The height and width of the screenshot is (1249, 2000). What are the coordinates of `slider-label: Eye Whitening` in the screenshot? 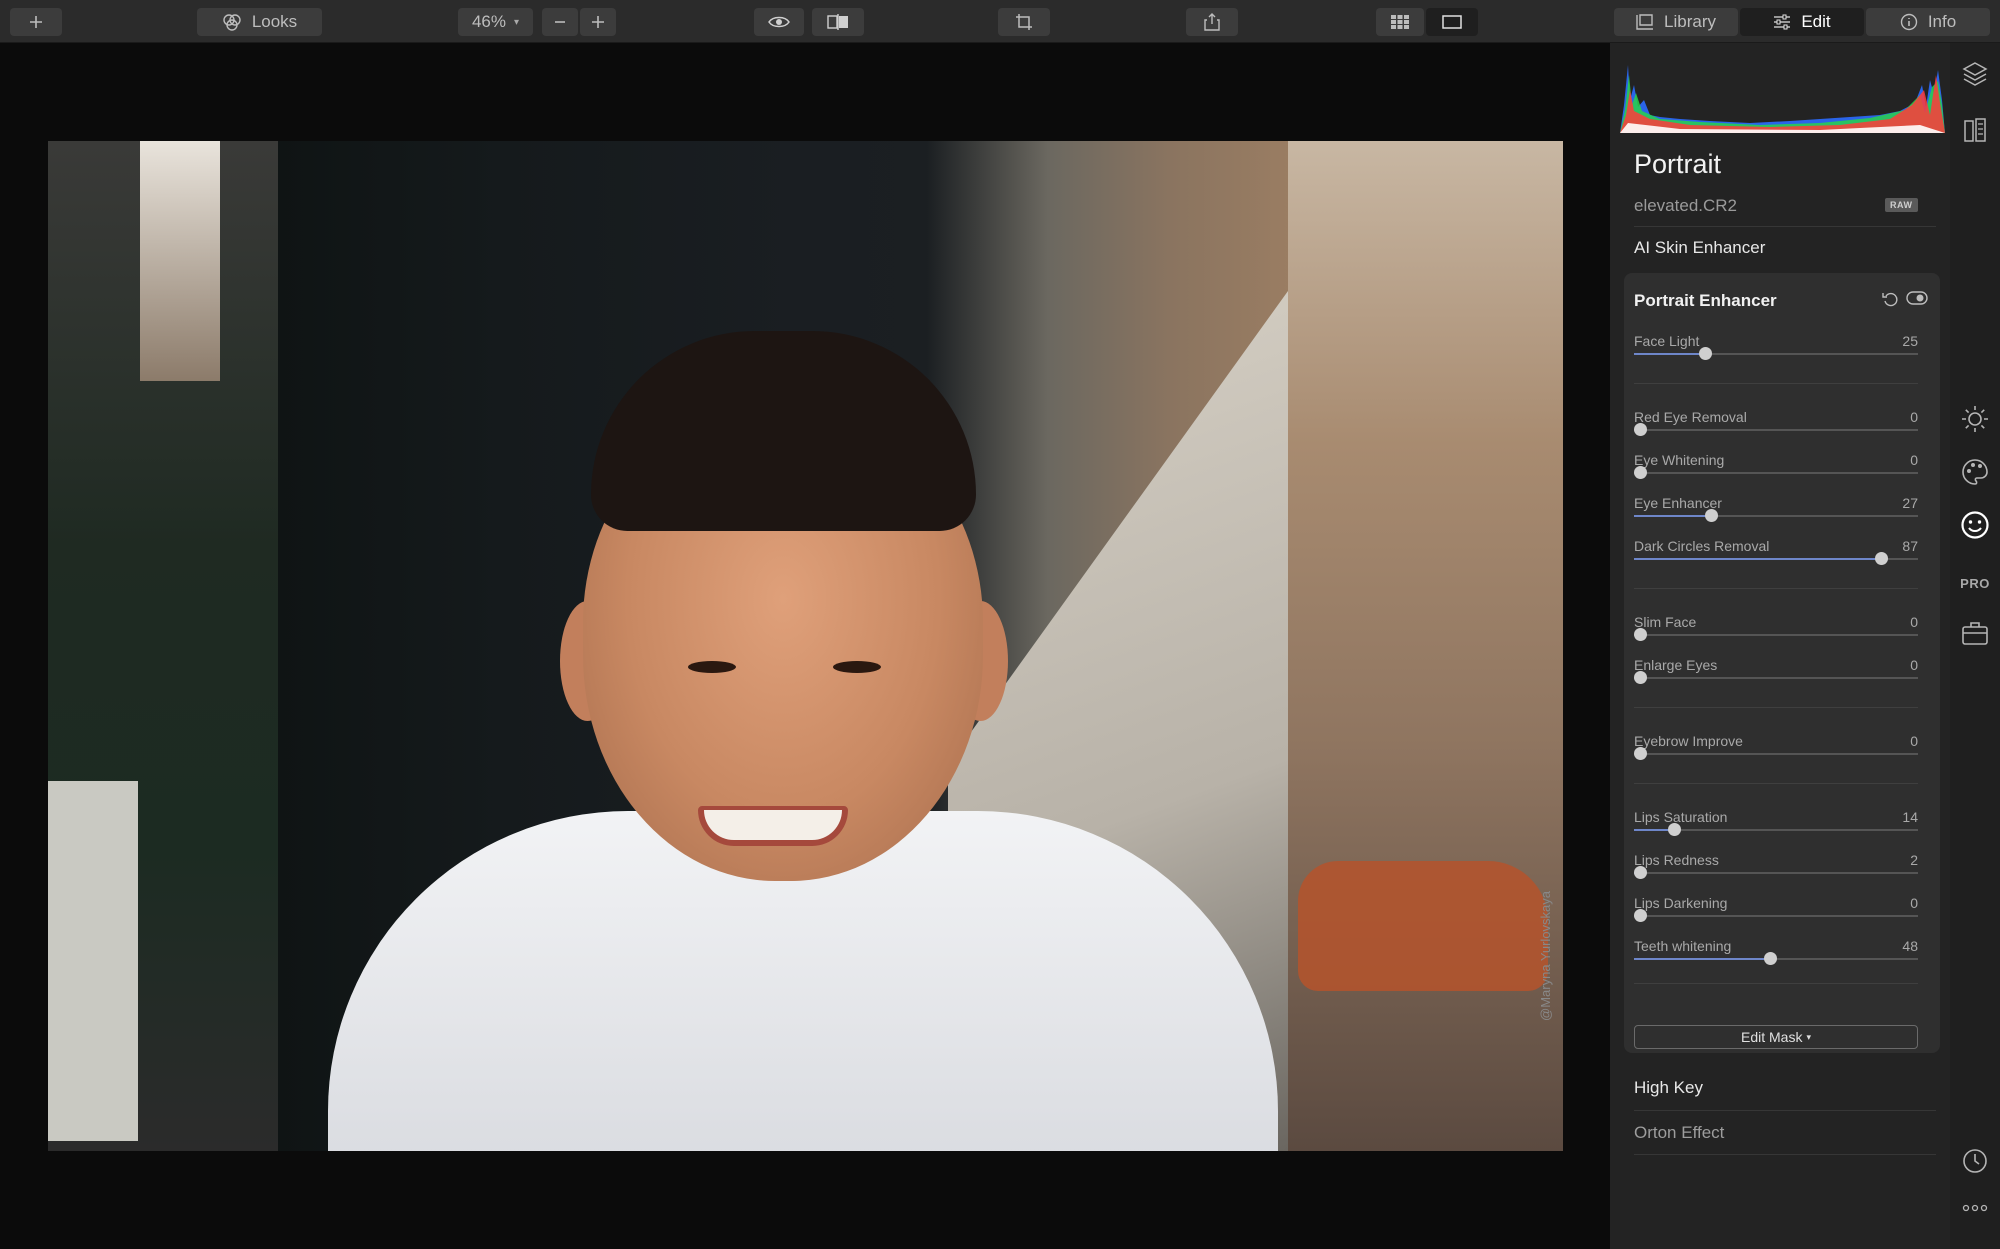 It's located at (1679, 460).